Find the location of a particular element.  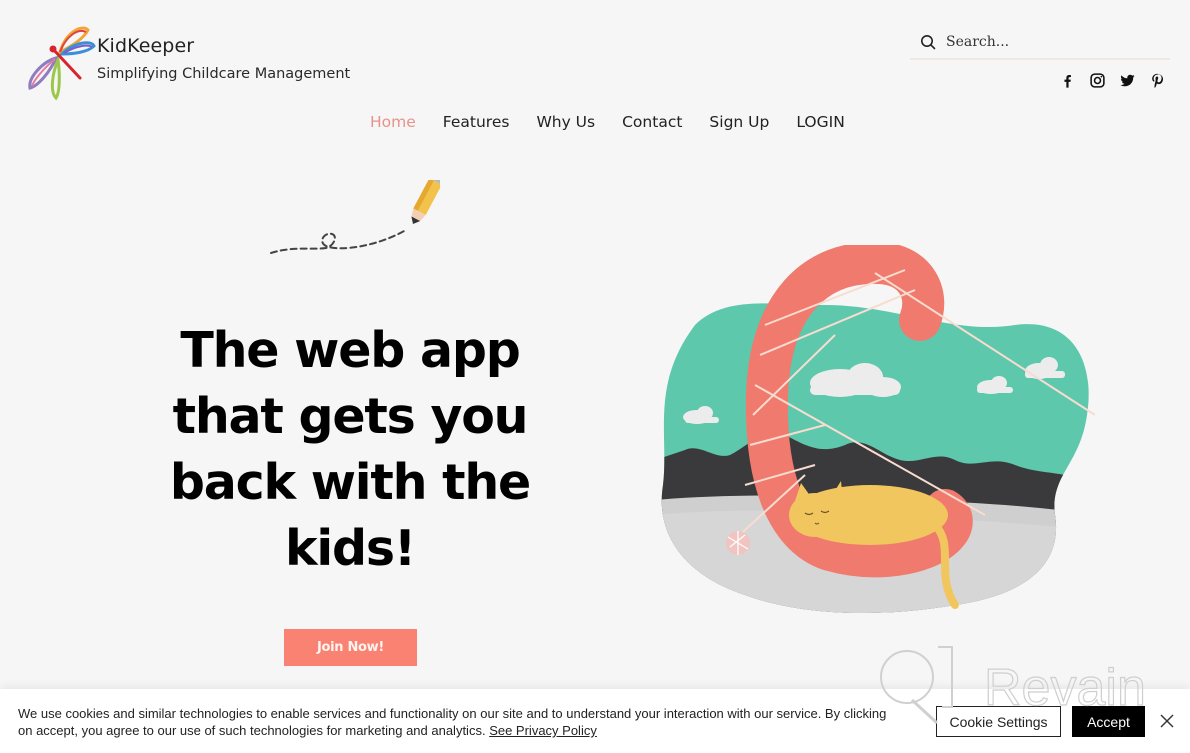

pinterest-link is located at coordinates (1157, 80).